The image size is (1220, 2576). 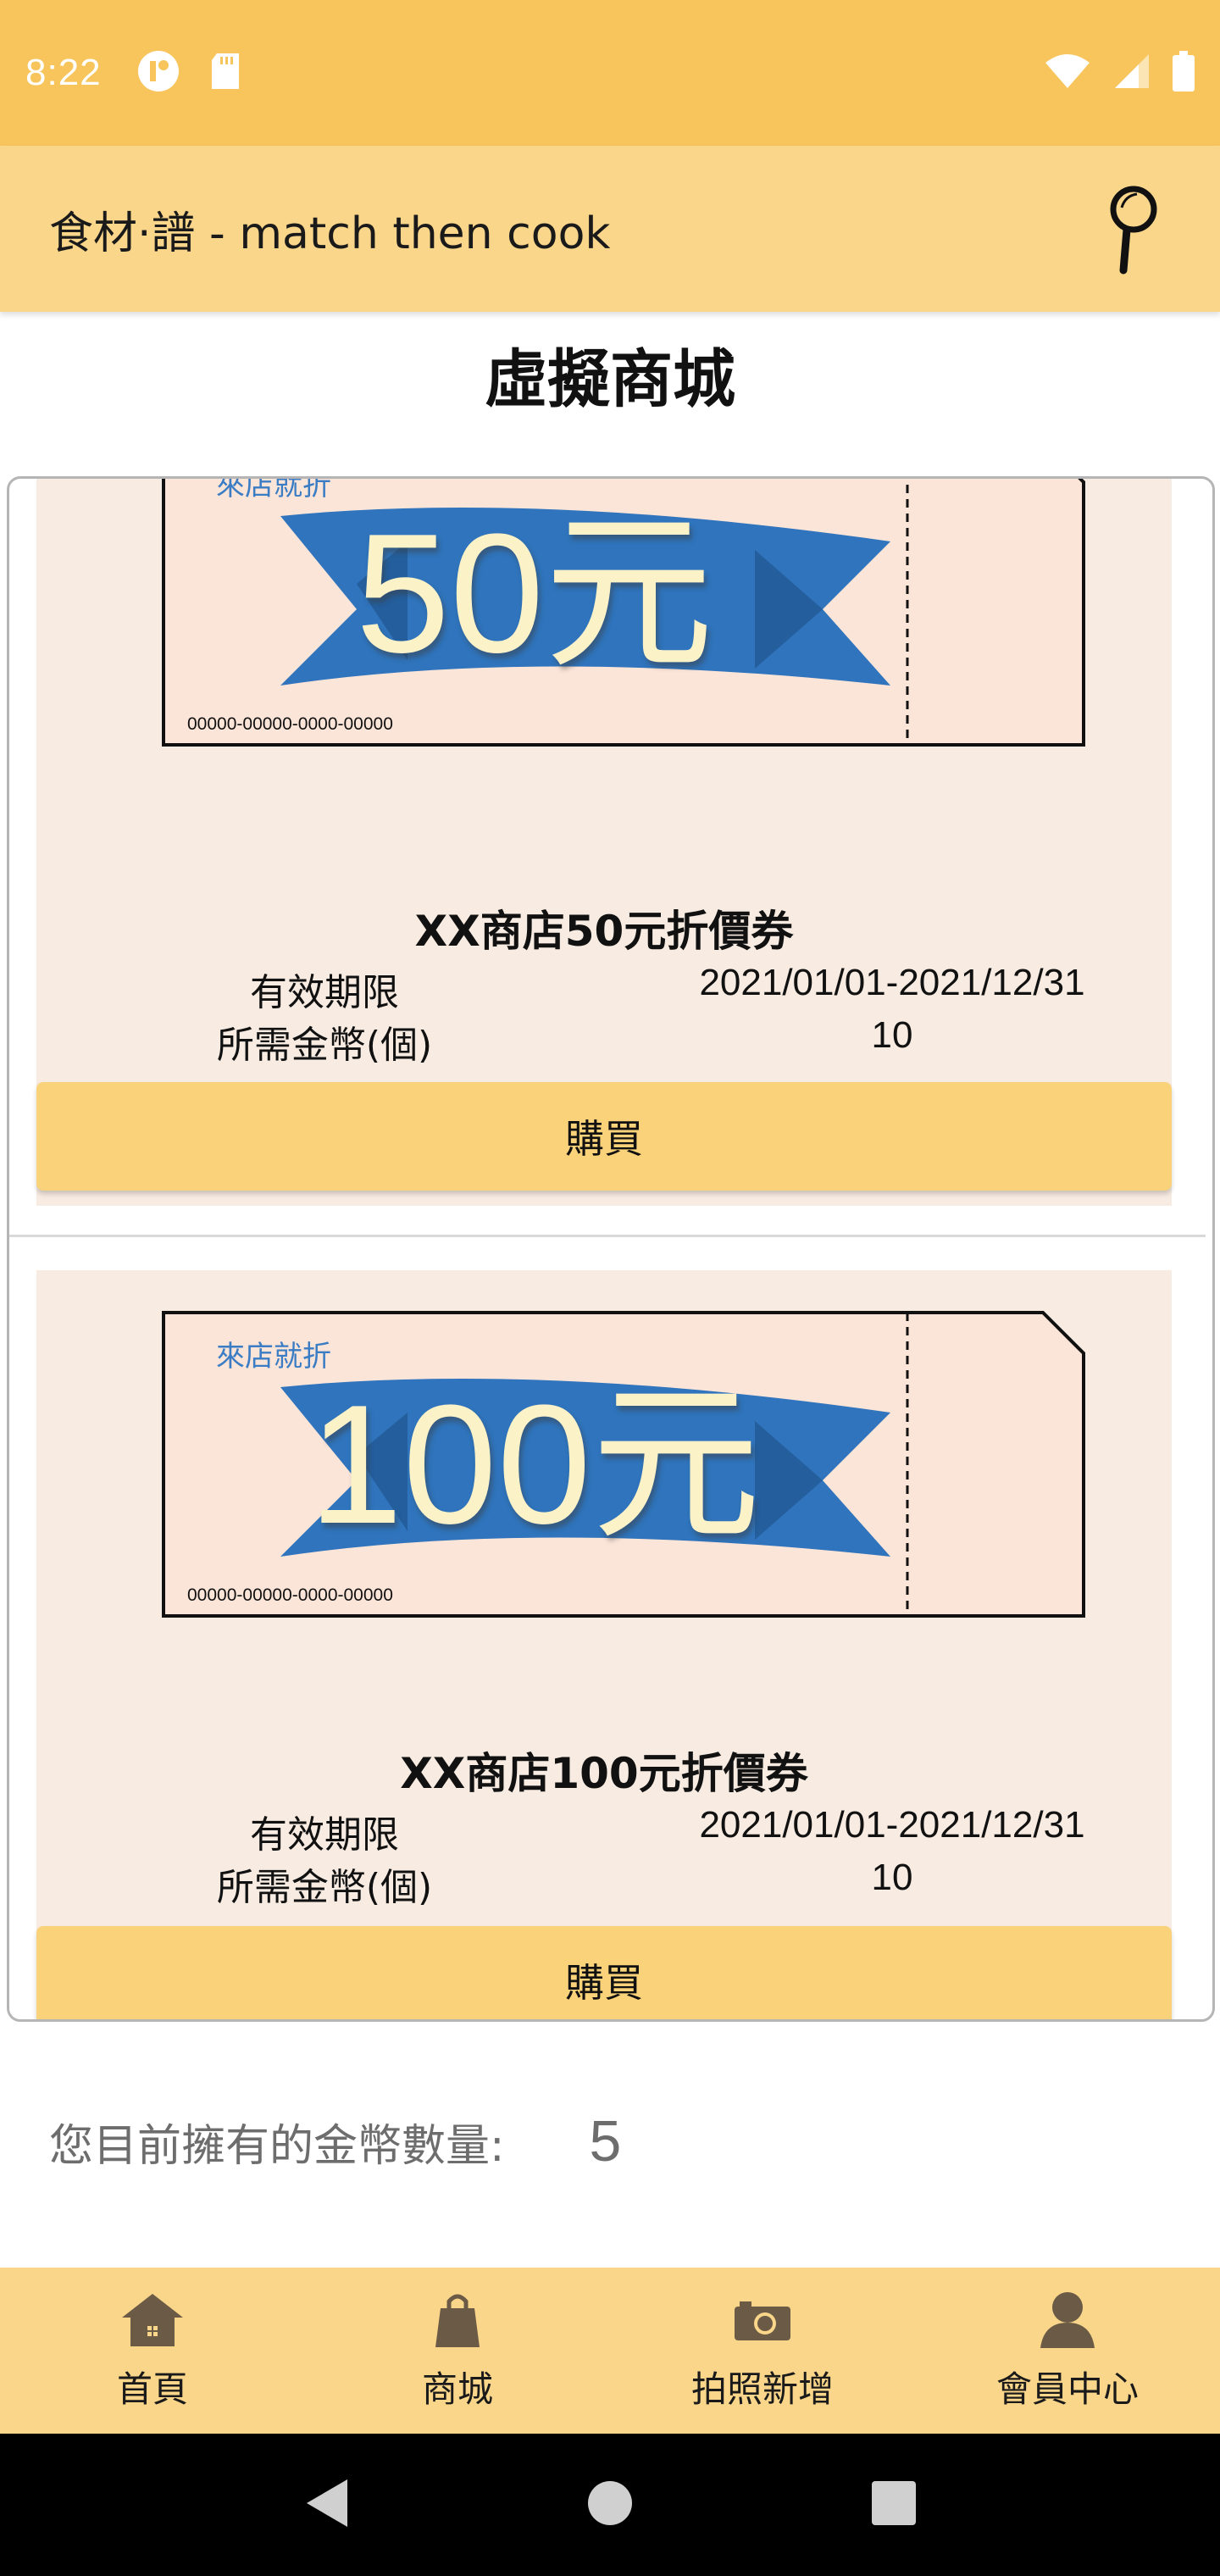 I want to click on coupon-amount: 50元, so click(x=534, y=593).